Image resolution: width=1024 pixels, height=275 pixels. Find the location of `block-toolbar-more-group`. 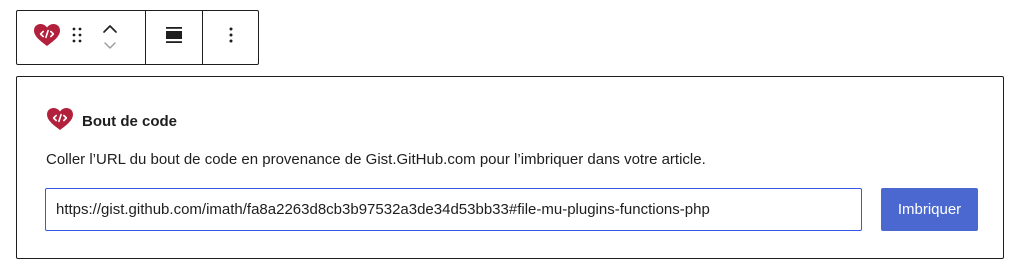

block-toolbar-more-group is located at coordinates (230, 37).